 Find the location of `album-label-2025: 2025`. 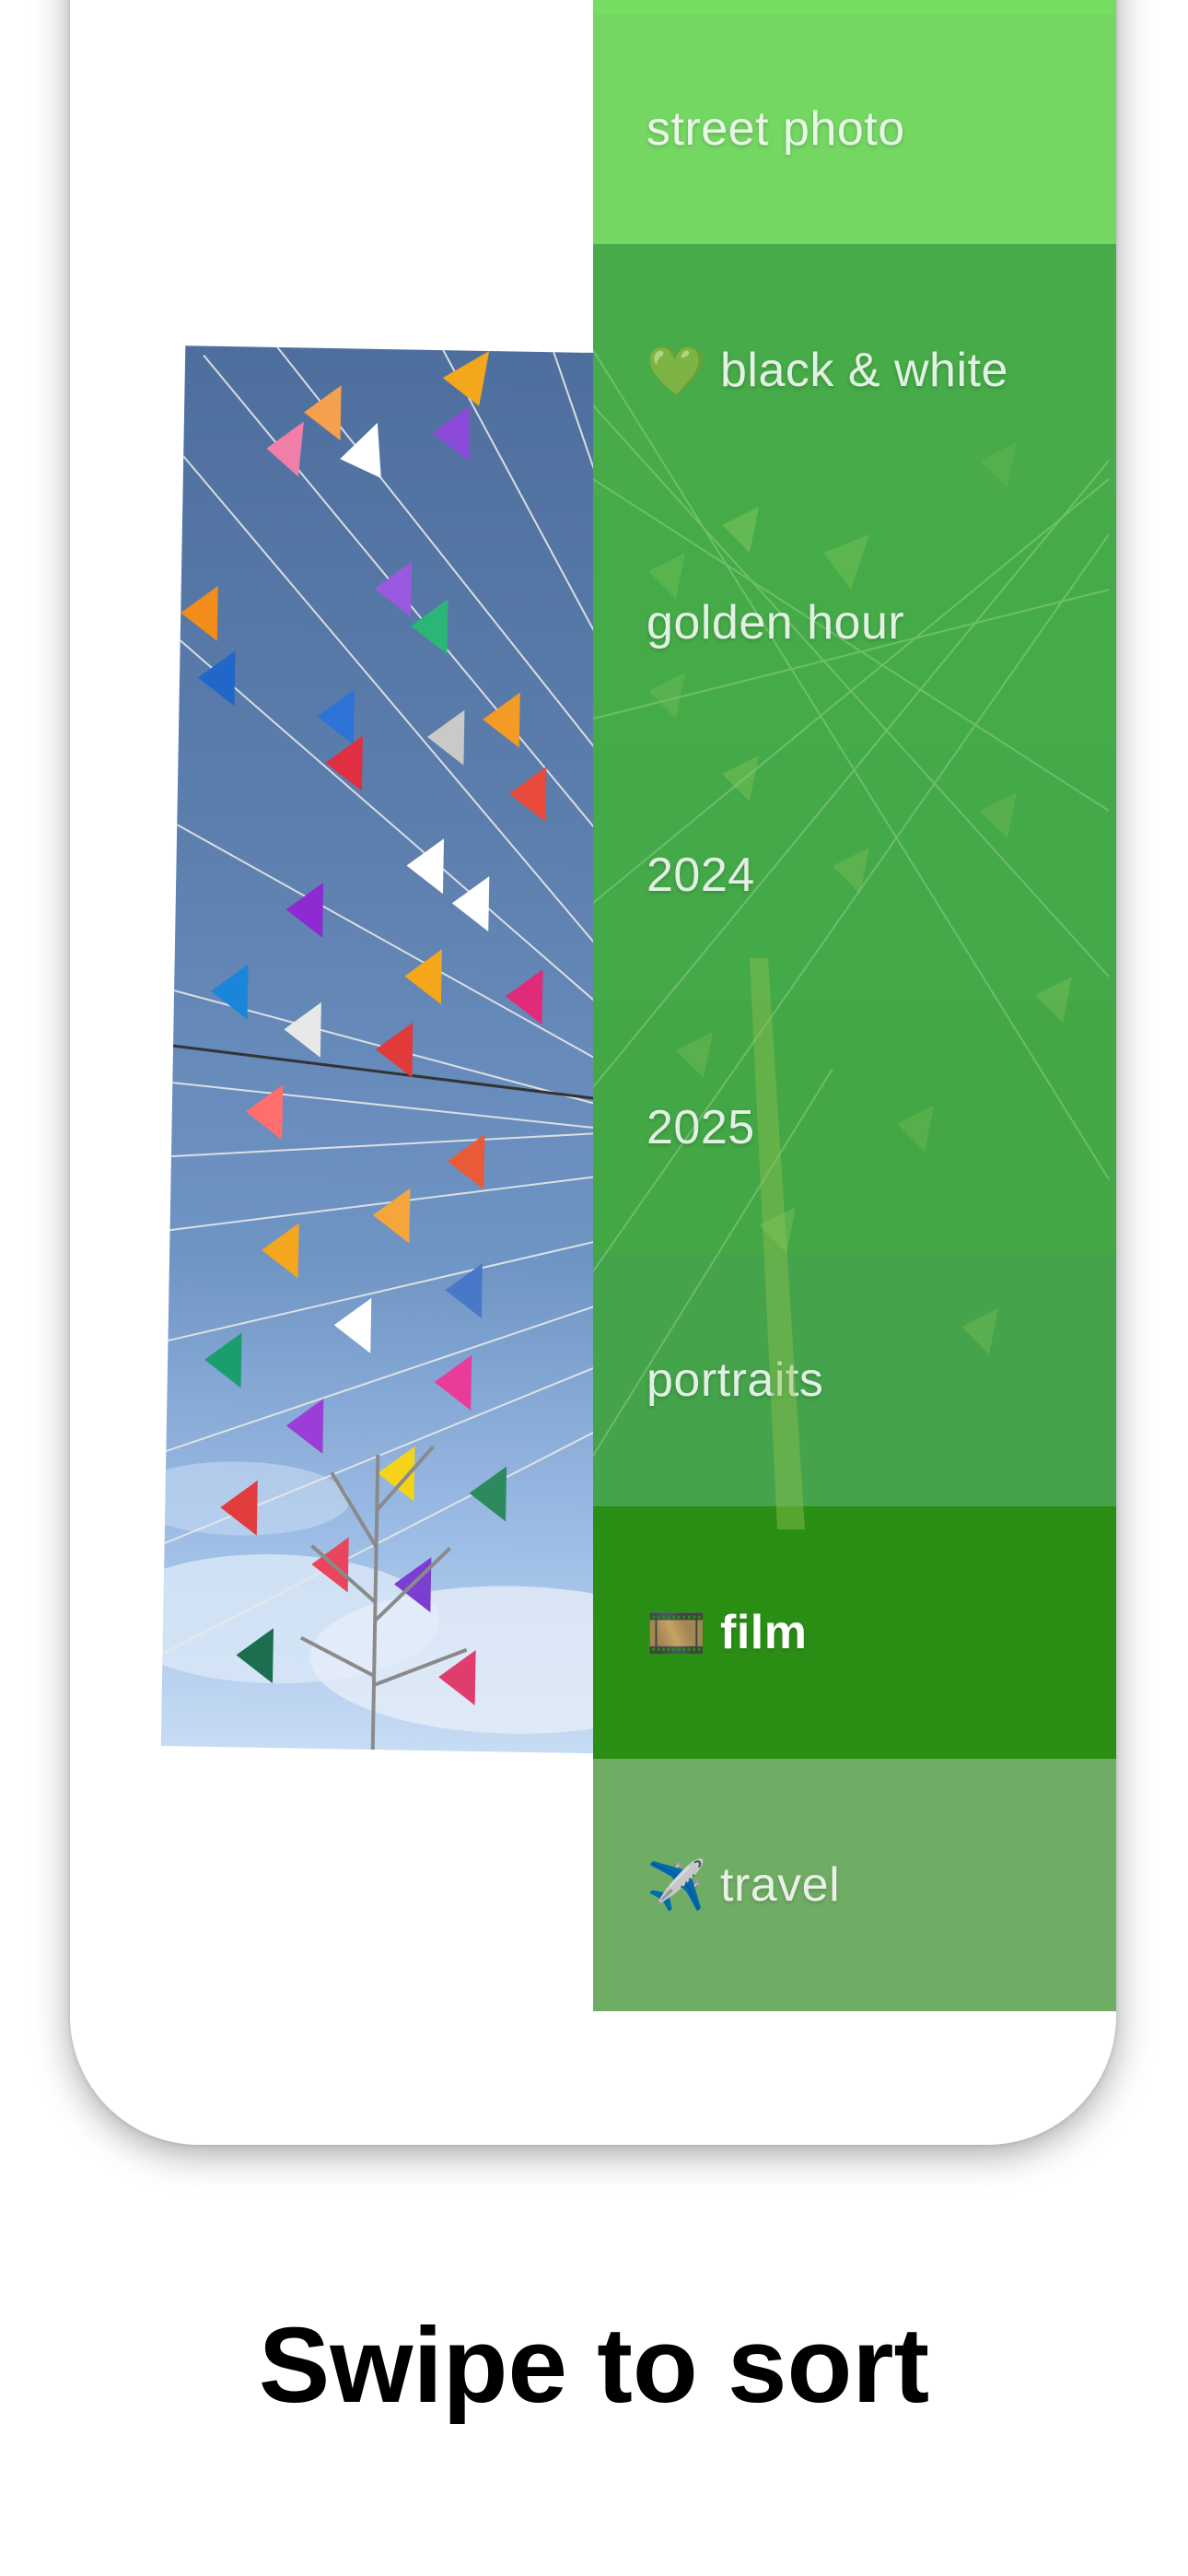

album-label-2025: 2025 is located at coordinates (700, 1127).